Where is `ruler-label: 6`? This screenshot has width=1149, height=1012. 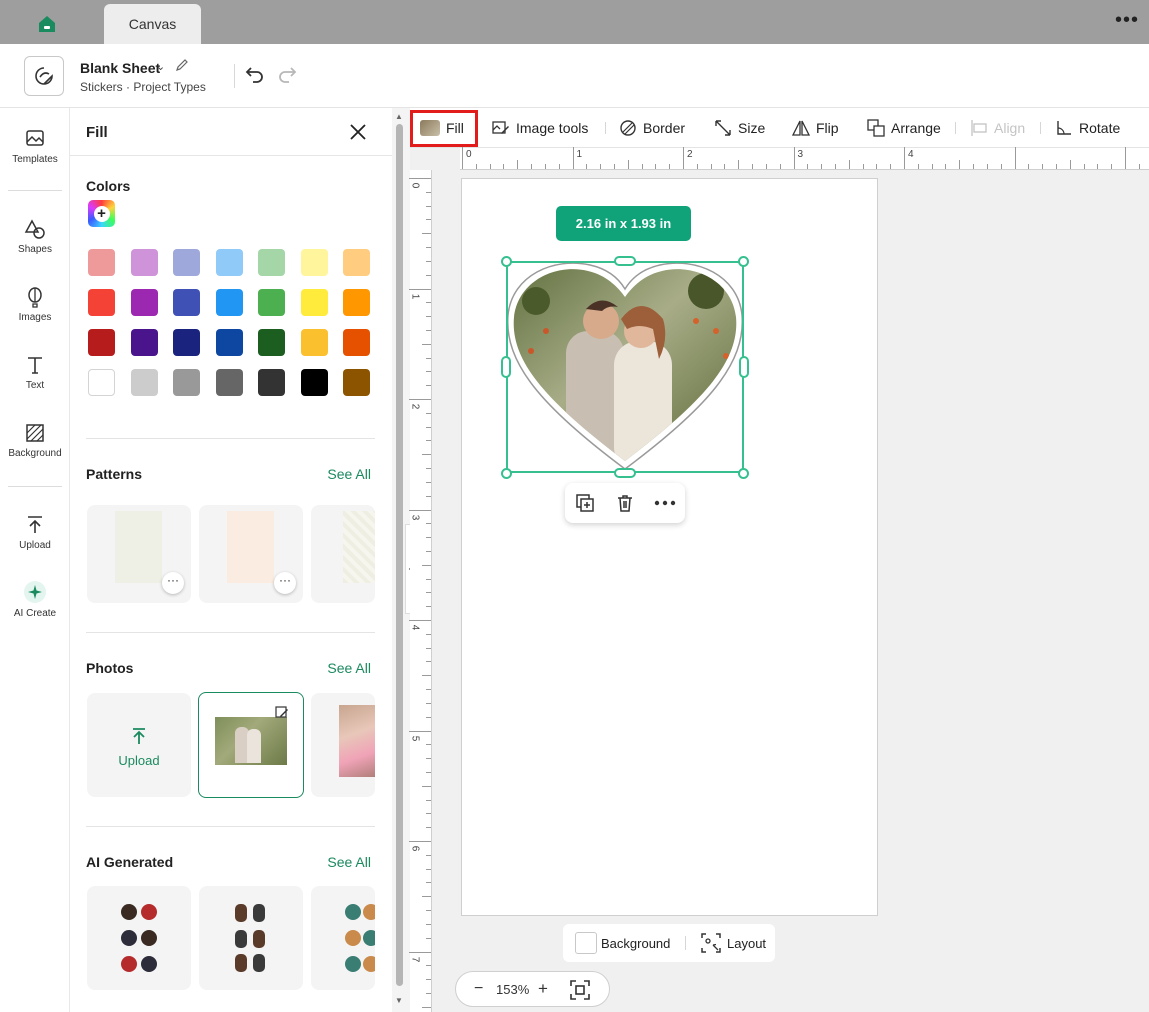
ruler-label: 6 is located at coordinates (415, 848).